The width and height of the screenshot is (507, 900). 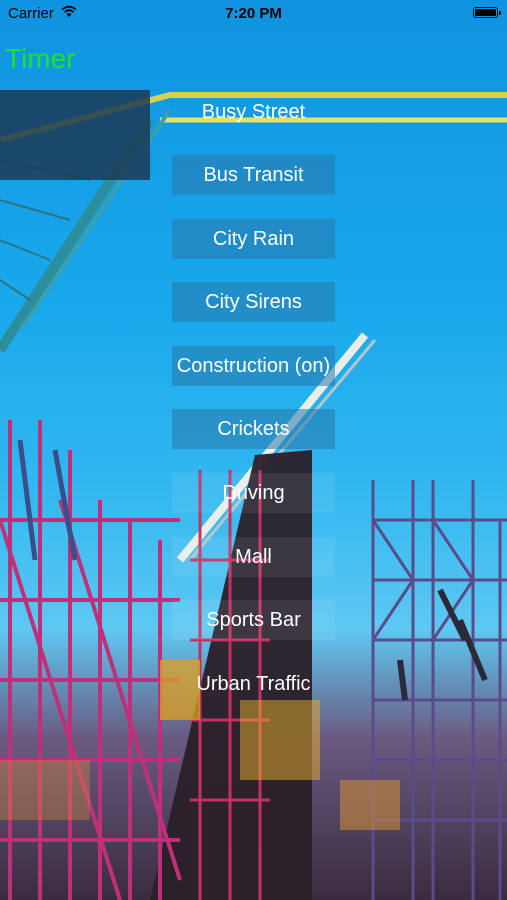 I want to click on sound-button-label: Mall, so click(x=253, y=556).